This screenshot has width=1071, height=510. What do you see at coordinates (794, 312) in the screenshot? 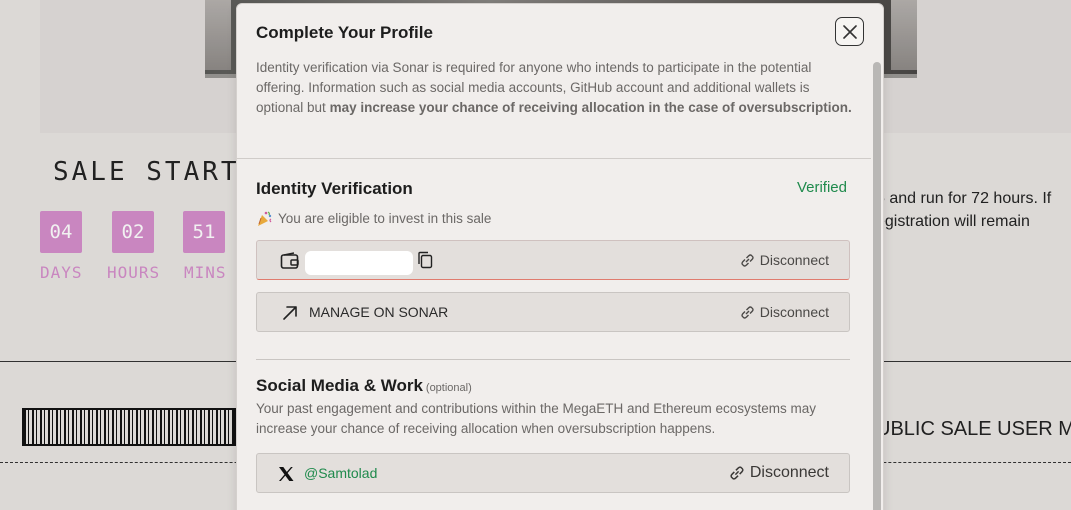
I see `sonar-disconnect-label: Disconnect` at bounding box center [794, 312].